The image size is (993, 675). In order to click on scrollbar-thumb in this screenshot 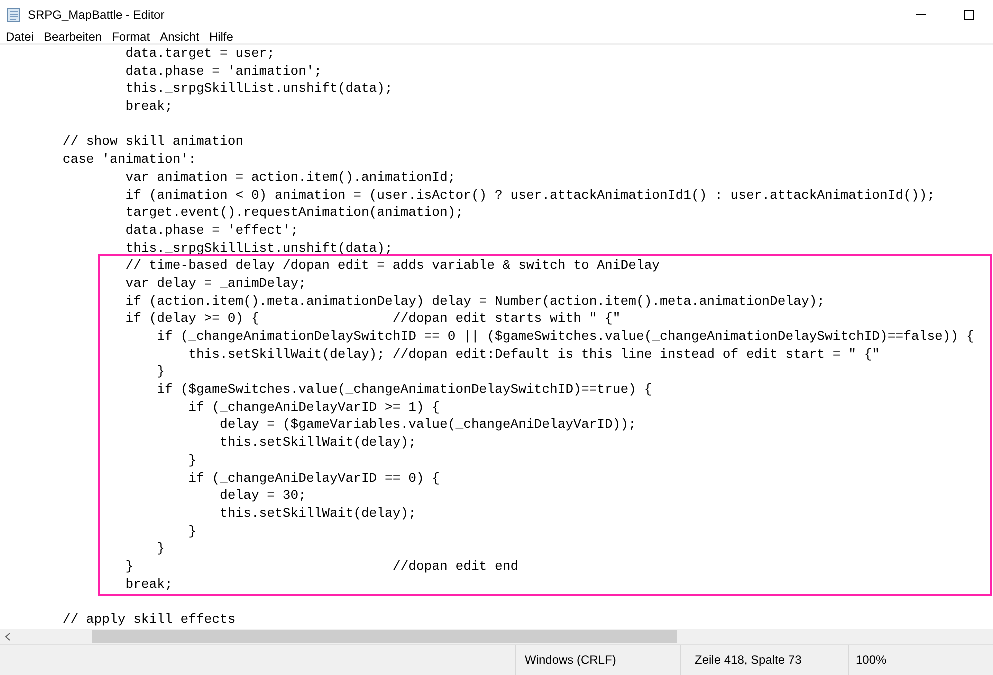, I will do `click(384, 636)`.